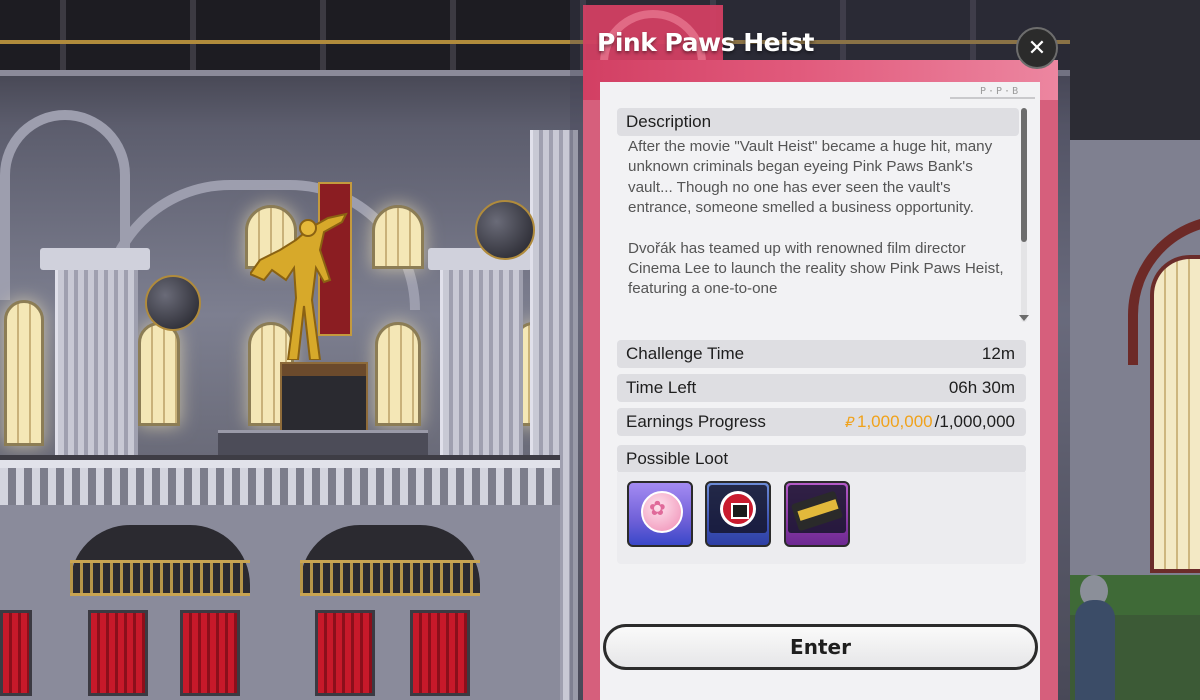 Image resolution: width=1200 pixels, height=700 pixels. What do you see at coordinates (981, 387) in the screenshot?
I see `time-left-value: 06h 30m` at bounding box center [981, 387].